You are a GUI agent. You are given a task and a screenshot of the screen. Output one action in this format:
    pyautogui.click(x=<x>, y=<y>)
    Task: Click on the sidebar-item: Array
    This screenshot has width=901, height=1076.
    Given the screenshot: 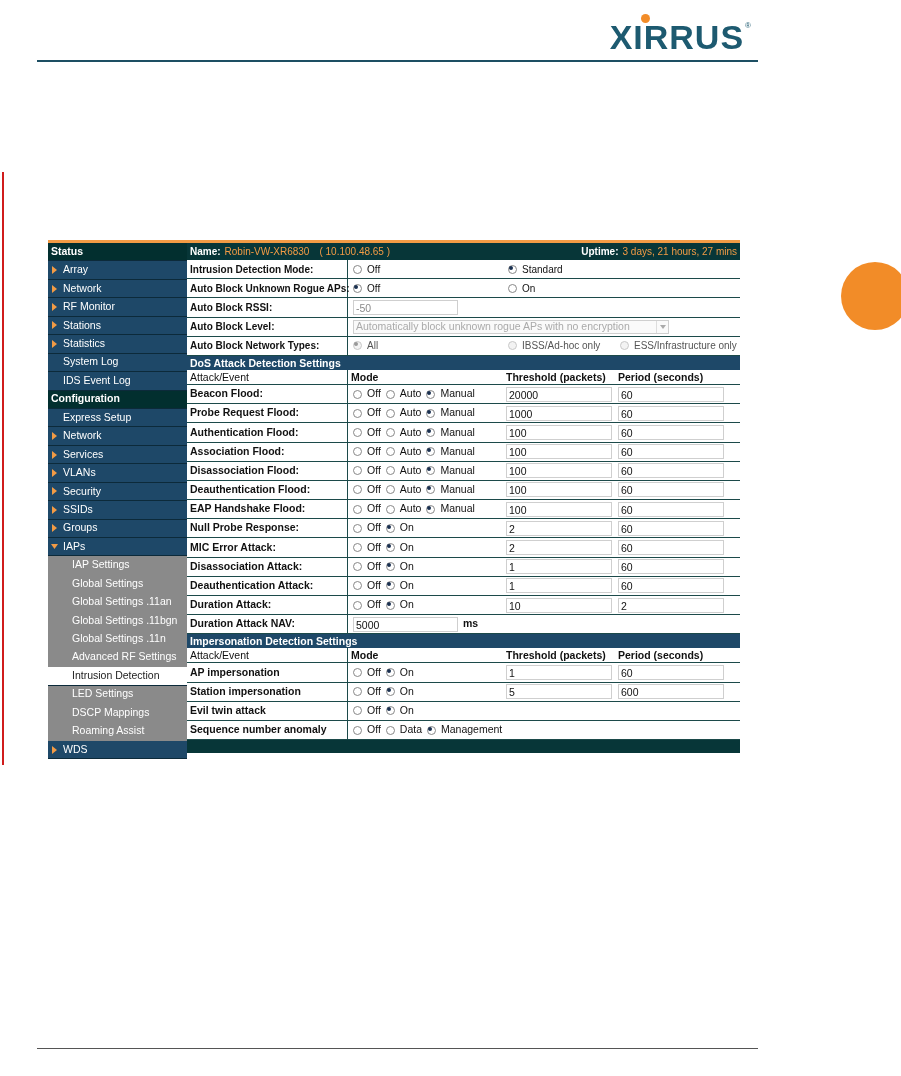 What is the action you would take?
    pyautogui.click(x=117, y=270)
    